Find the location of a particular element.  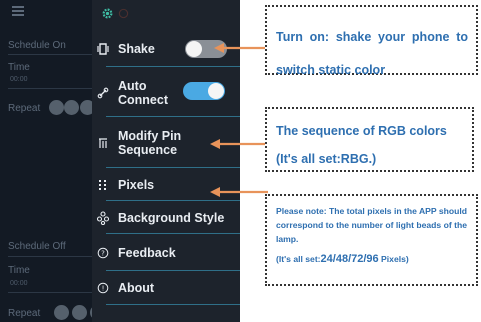

drawer-item-label: About is located at coordinates (136, 288).